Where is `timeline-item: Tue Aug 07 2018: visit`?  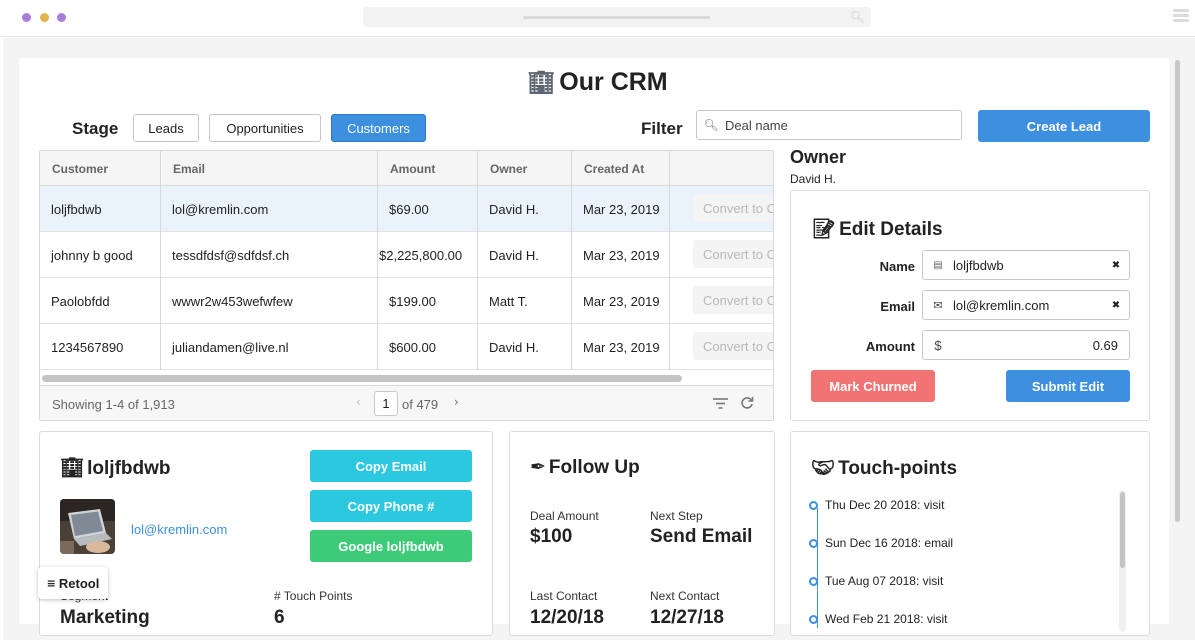
timeline-item: Tue Aug 07 2018: visit is located at coordinates (876, 581).